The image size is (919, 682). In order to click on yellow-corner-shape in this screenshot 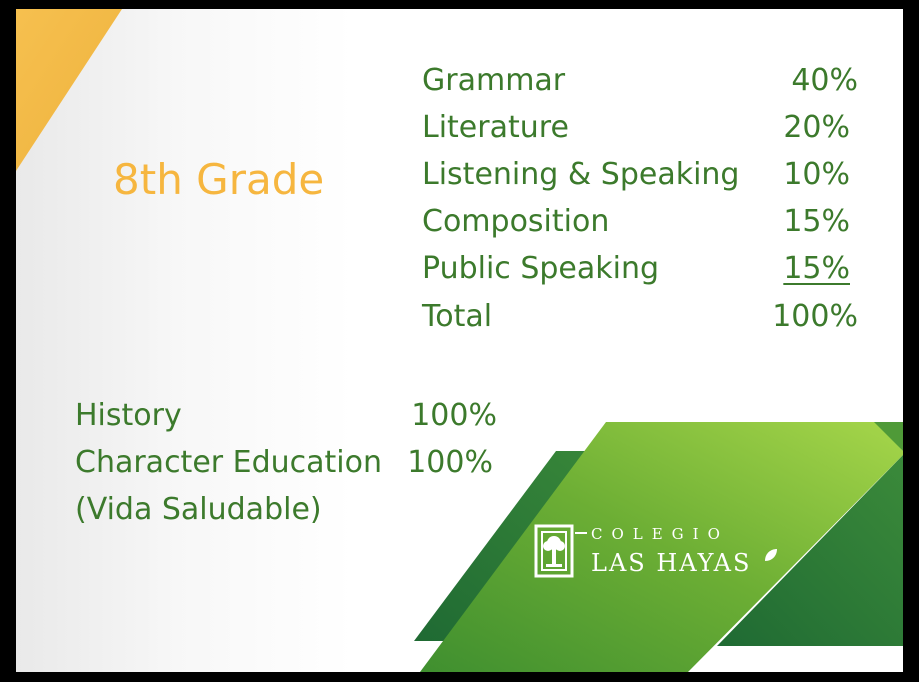, I will do `click(69, 90)`.